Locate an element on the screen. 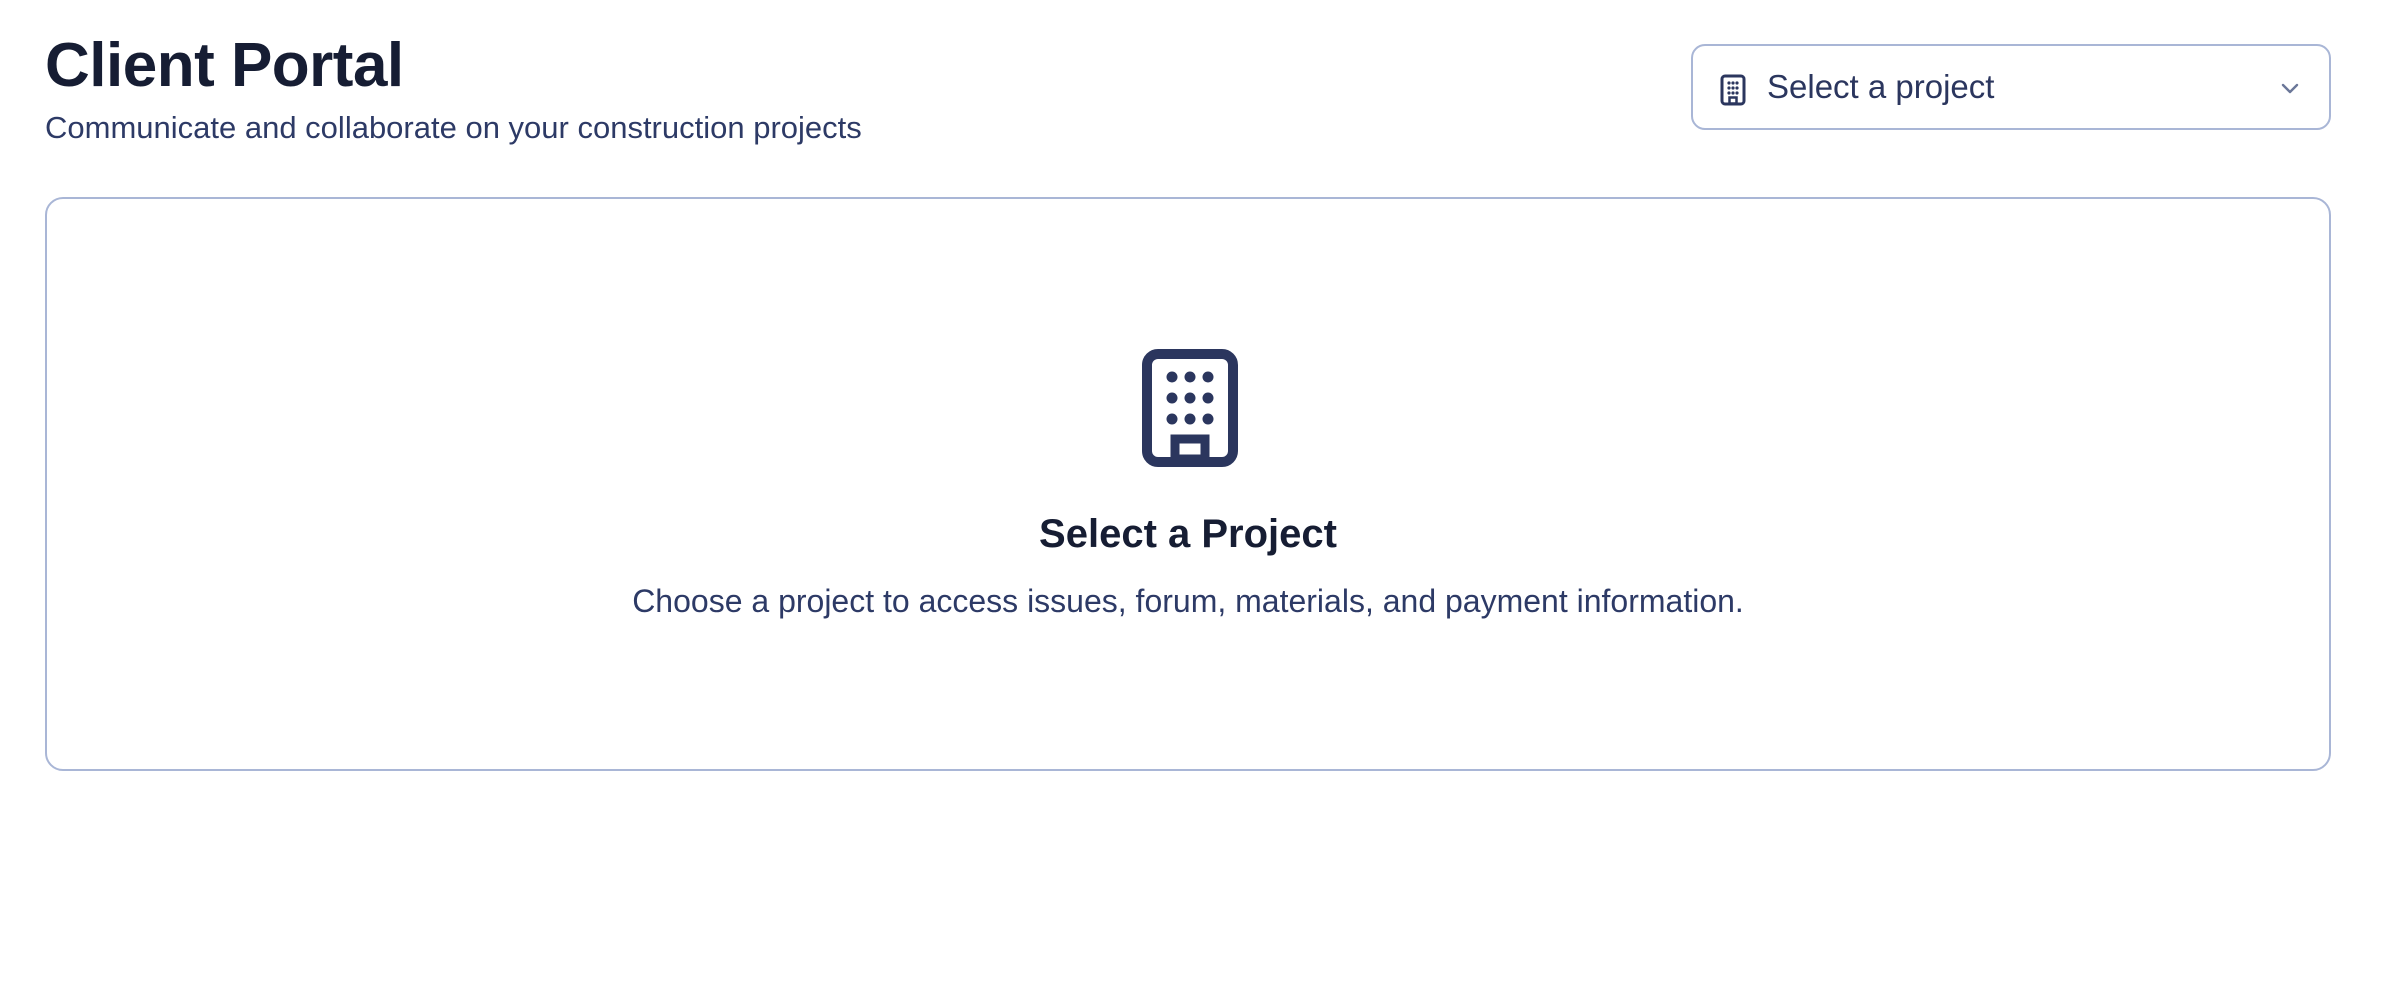 The height and width of the screenshot is (1008, 2388). project-select-dropdown: Select a project is located at coordinates (2011, 87).